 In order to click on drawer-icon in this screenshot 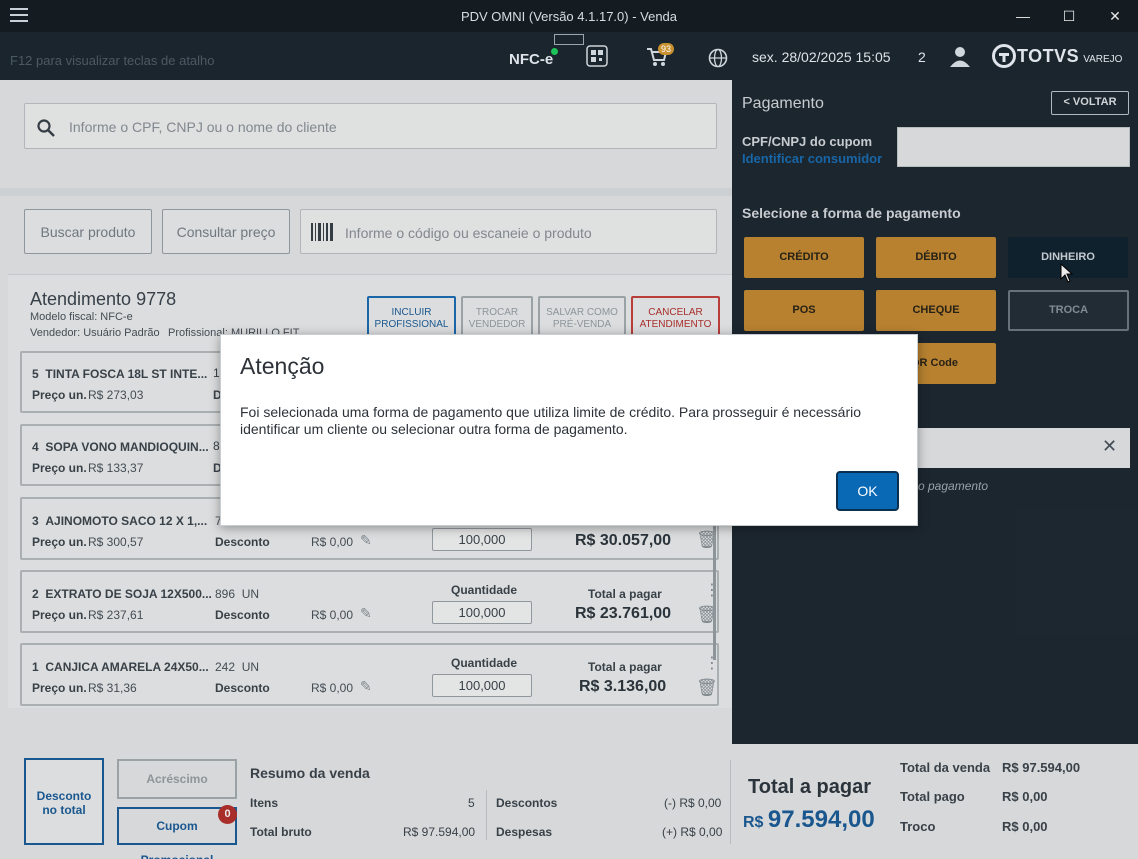, I will do `click(569, 39)`.